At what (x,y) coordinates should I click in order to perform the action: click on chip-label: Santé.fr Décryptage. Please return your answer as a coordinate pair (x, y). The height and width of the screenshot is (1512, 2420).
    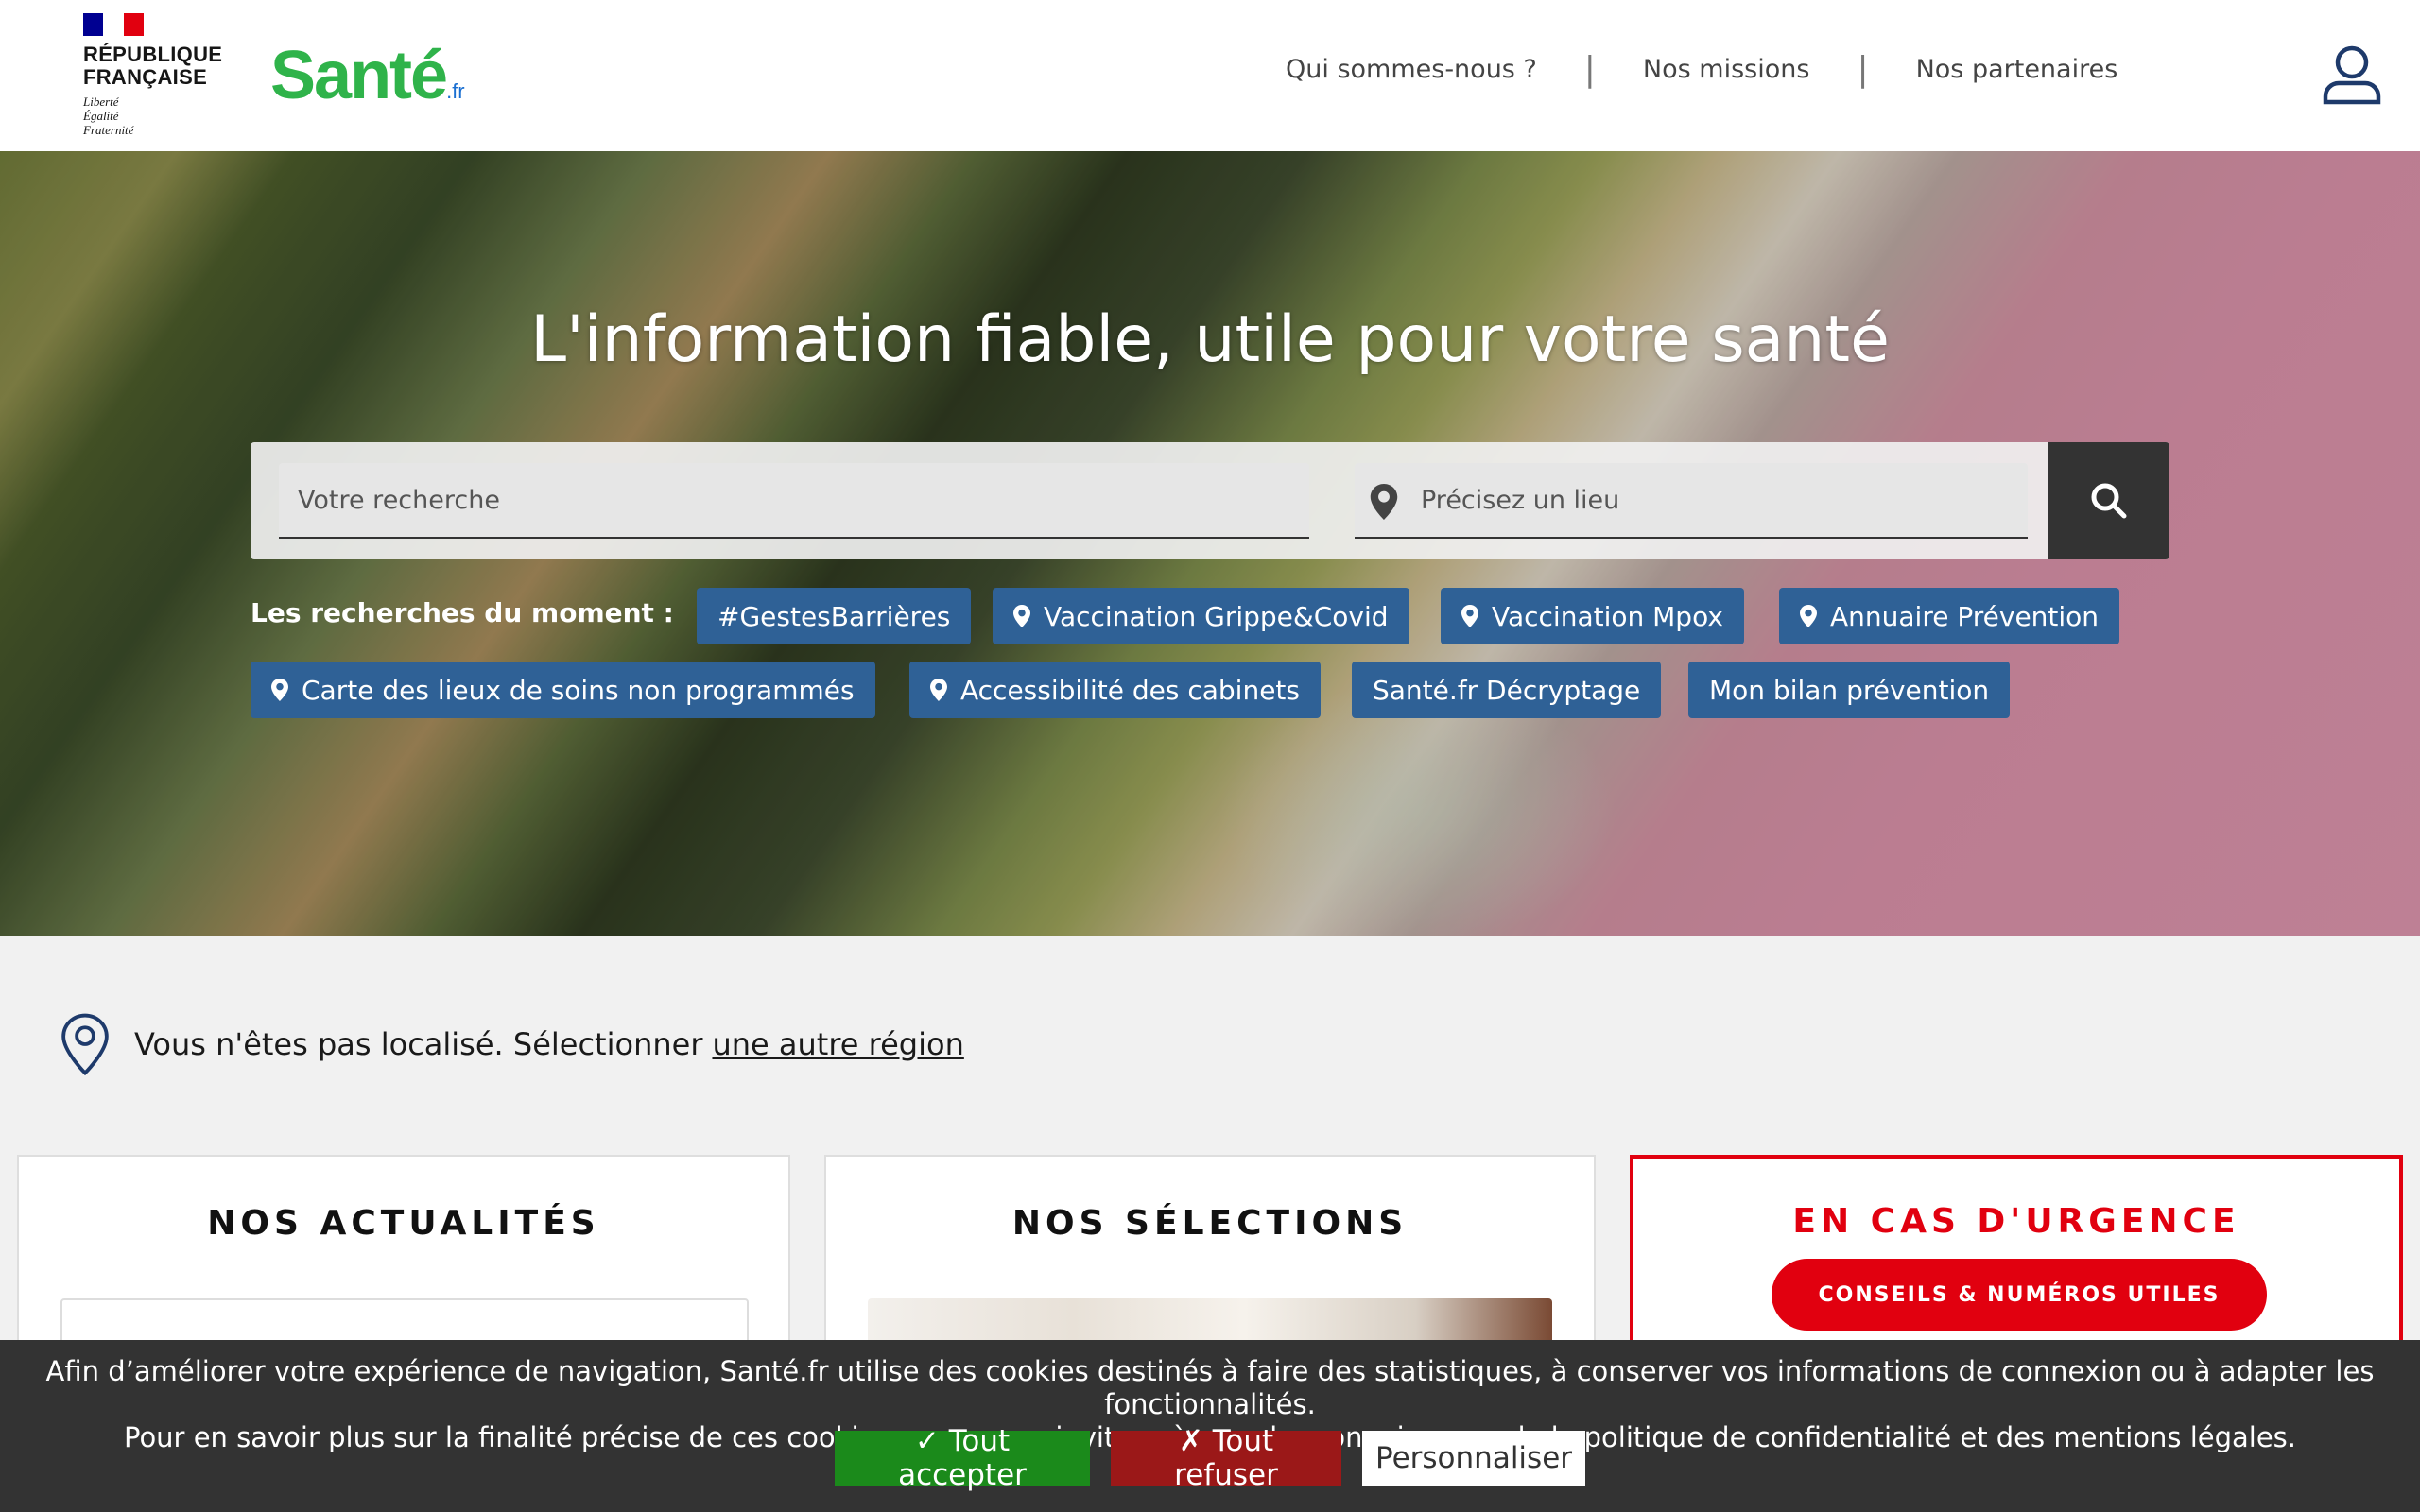
    Looking at the image, I should click on (1507, 690).